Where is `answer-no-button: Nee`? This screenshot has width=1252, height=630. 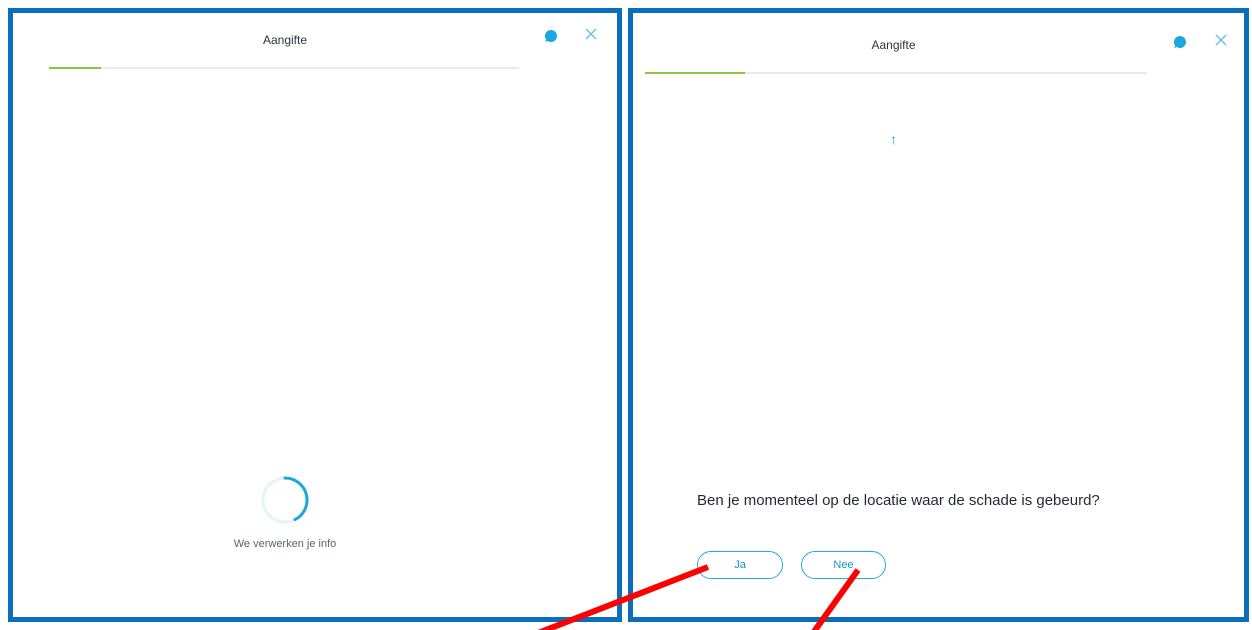
answer-no-button: Nee is located at coordinates (843, 565).